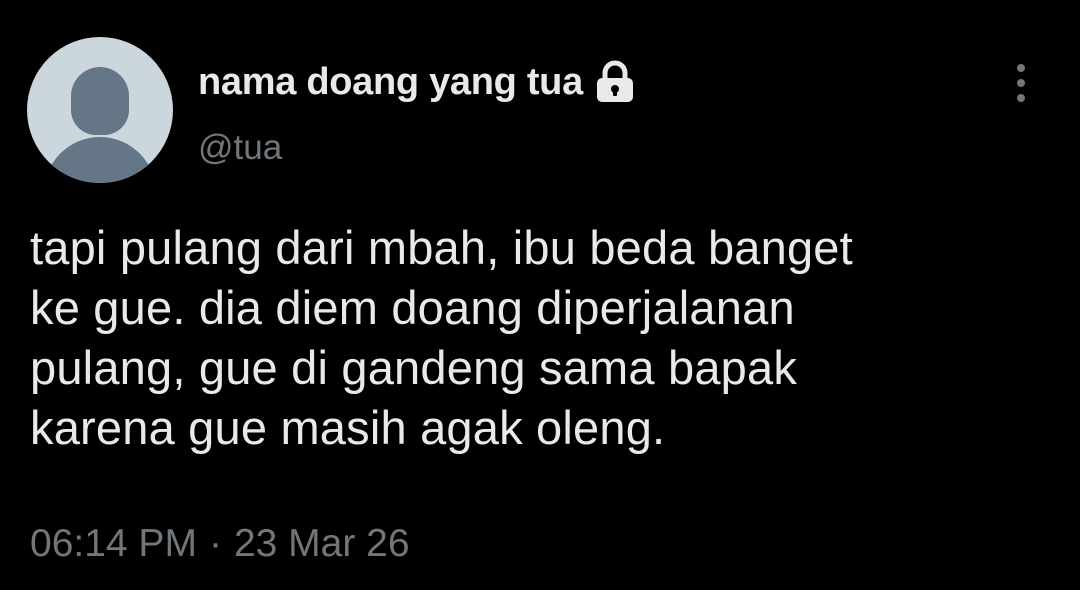  Describe the element at coordinates (100, 160) in the screenshot. I see `avatar-body-shape` at that location.